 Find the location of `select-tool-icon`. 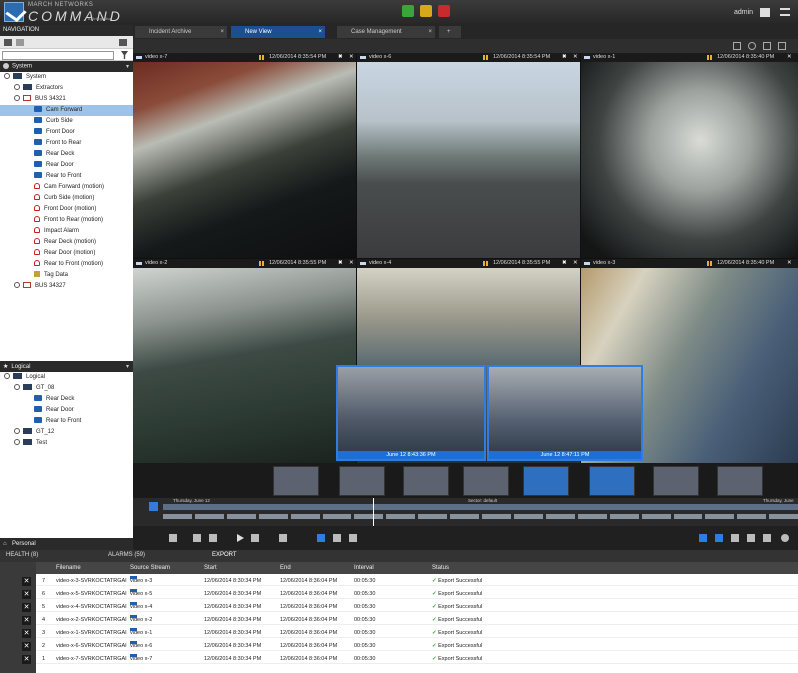

select-tool-icon is located at coordinates (703, 538).